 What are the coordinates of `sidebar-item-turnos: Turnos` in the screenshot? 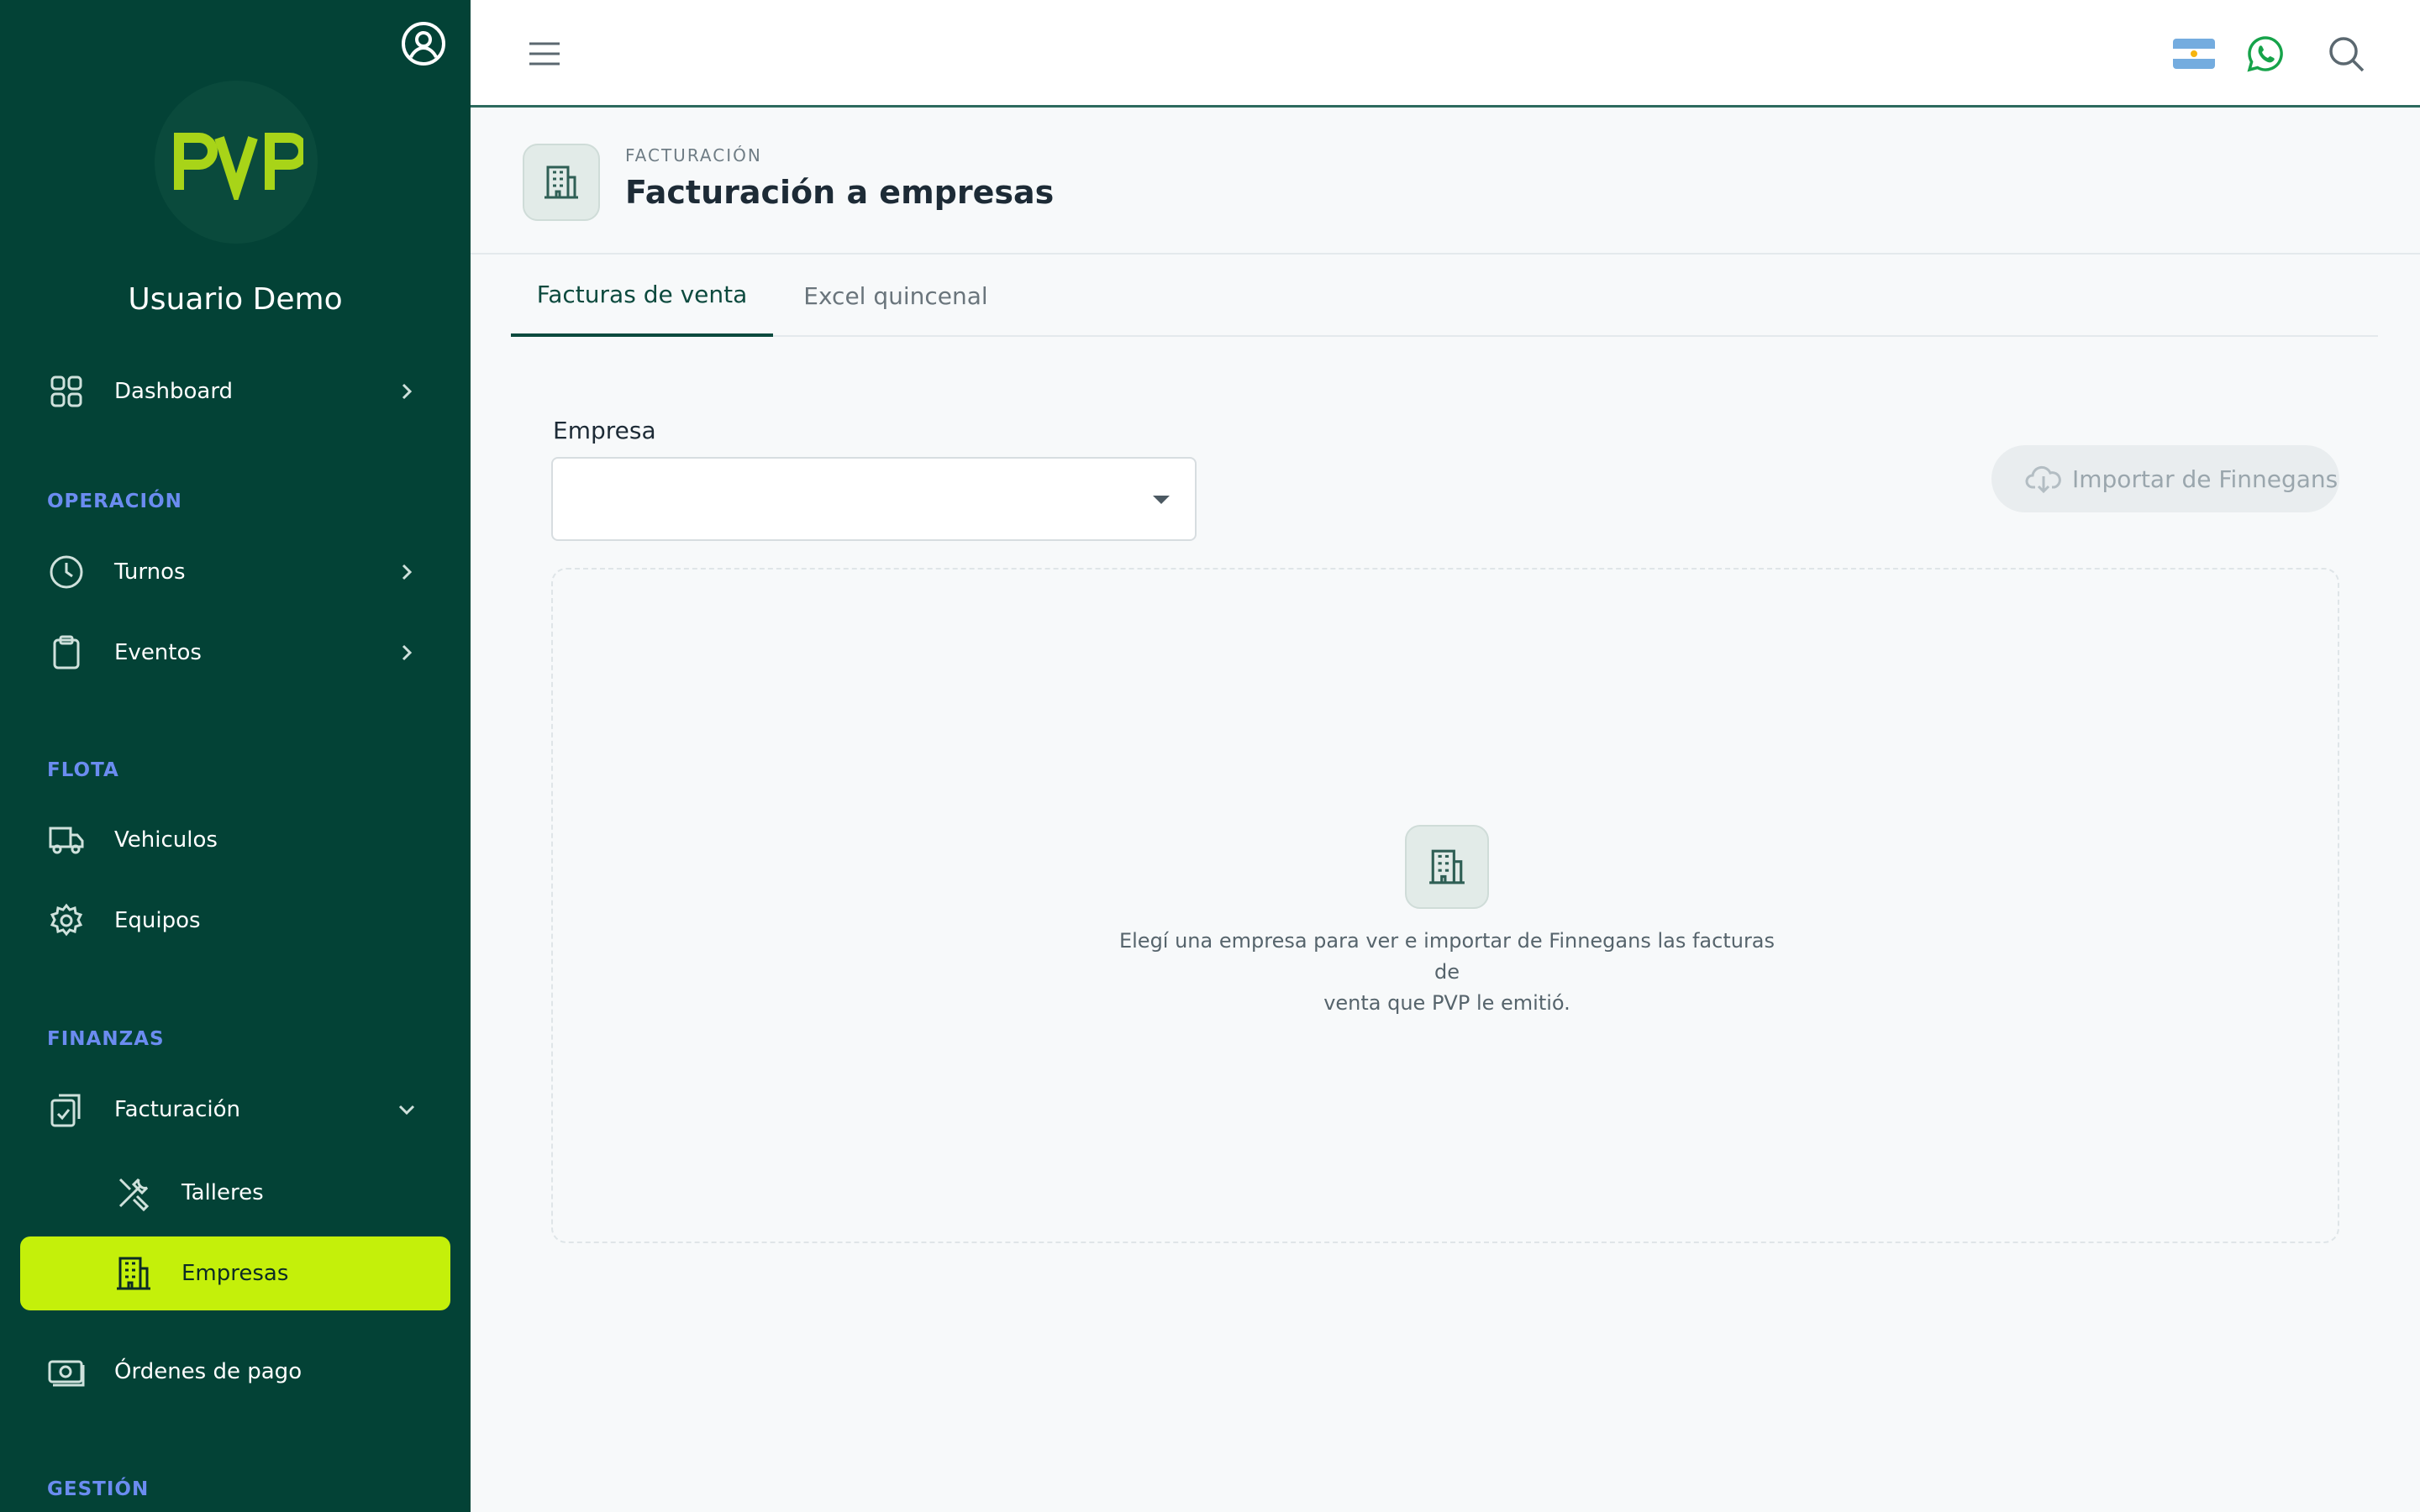 It's located at (235, 572).